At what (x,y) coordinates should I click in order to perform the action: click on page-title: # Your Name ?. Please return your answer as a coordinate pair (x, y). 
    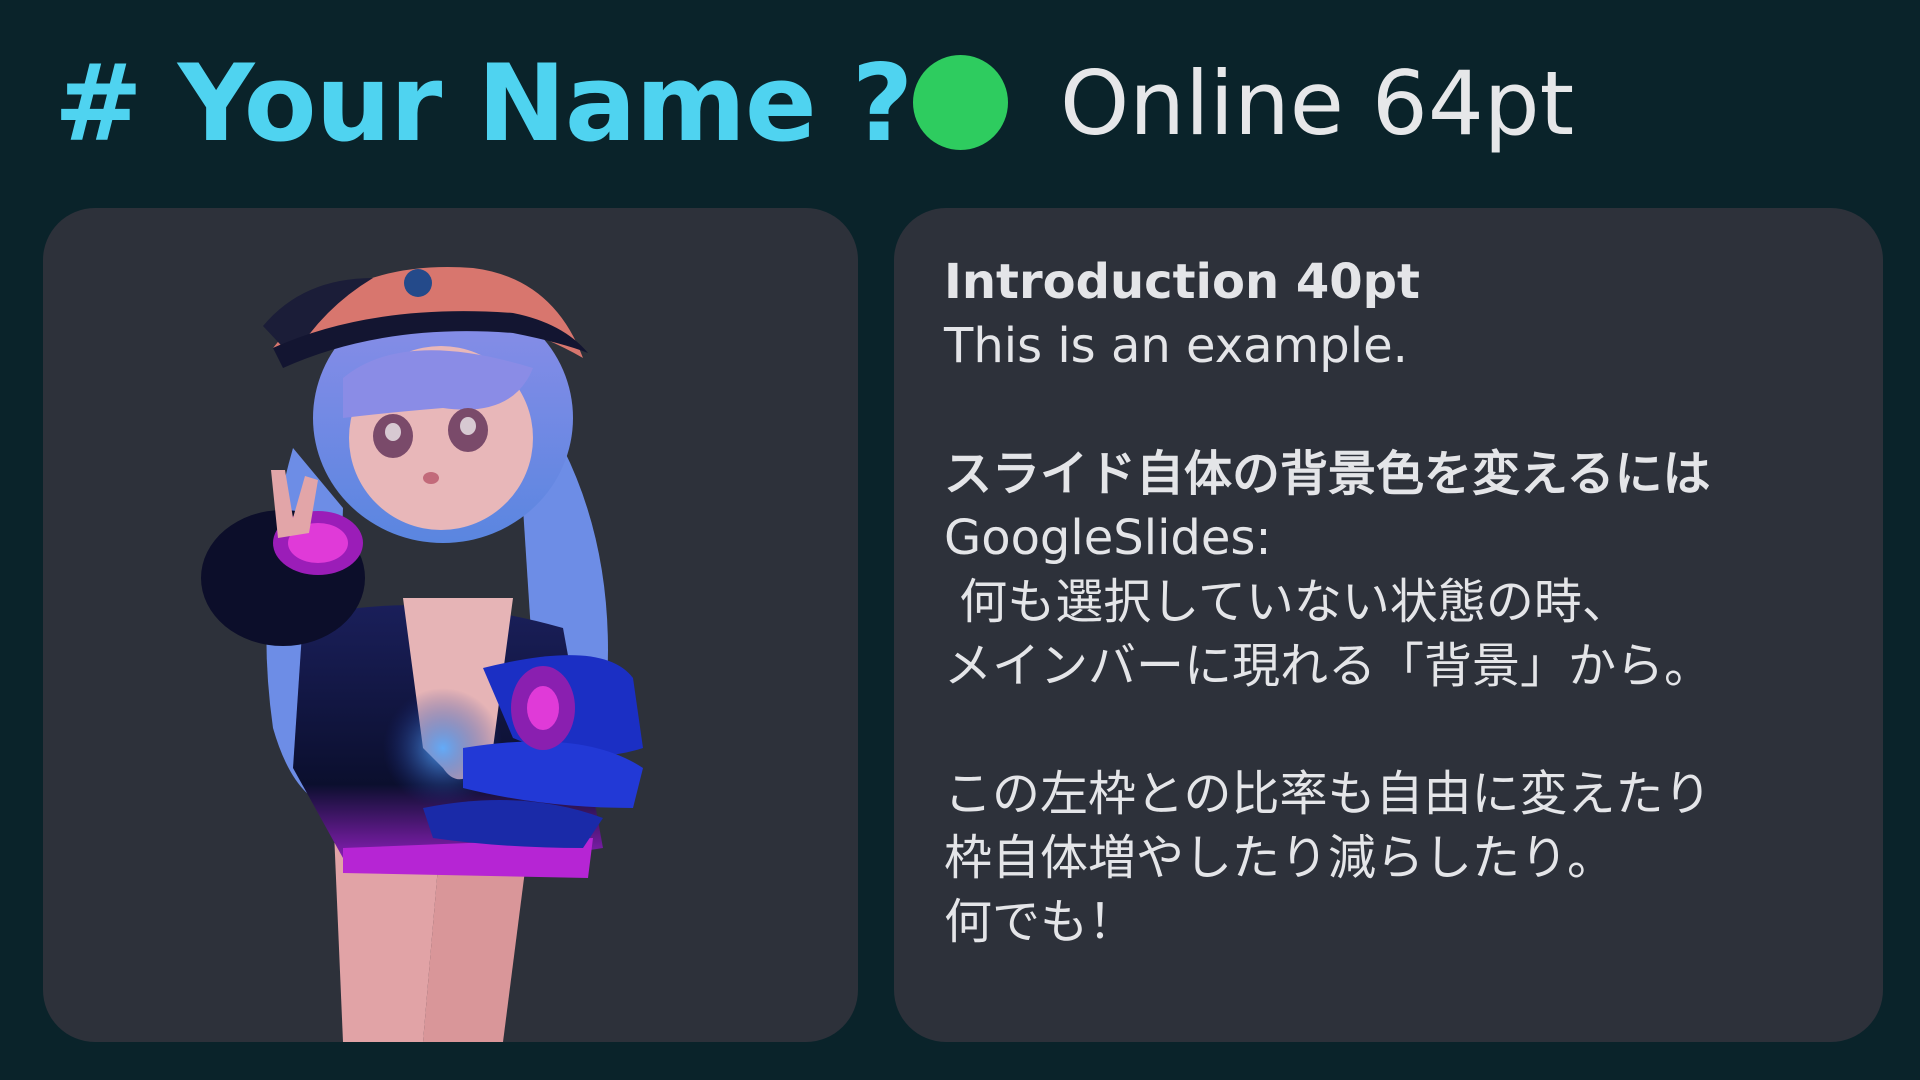
    Looking at the image, I should click on (483, 103).